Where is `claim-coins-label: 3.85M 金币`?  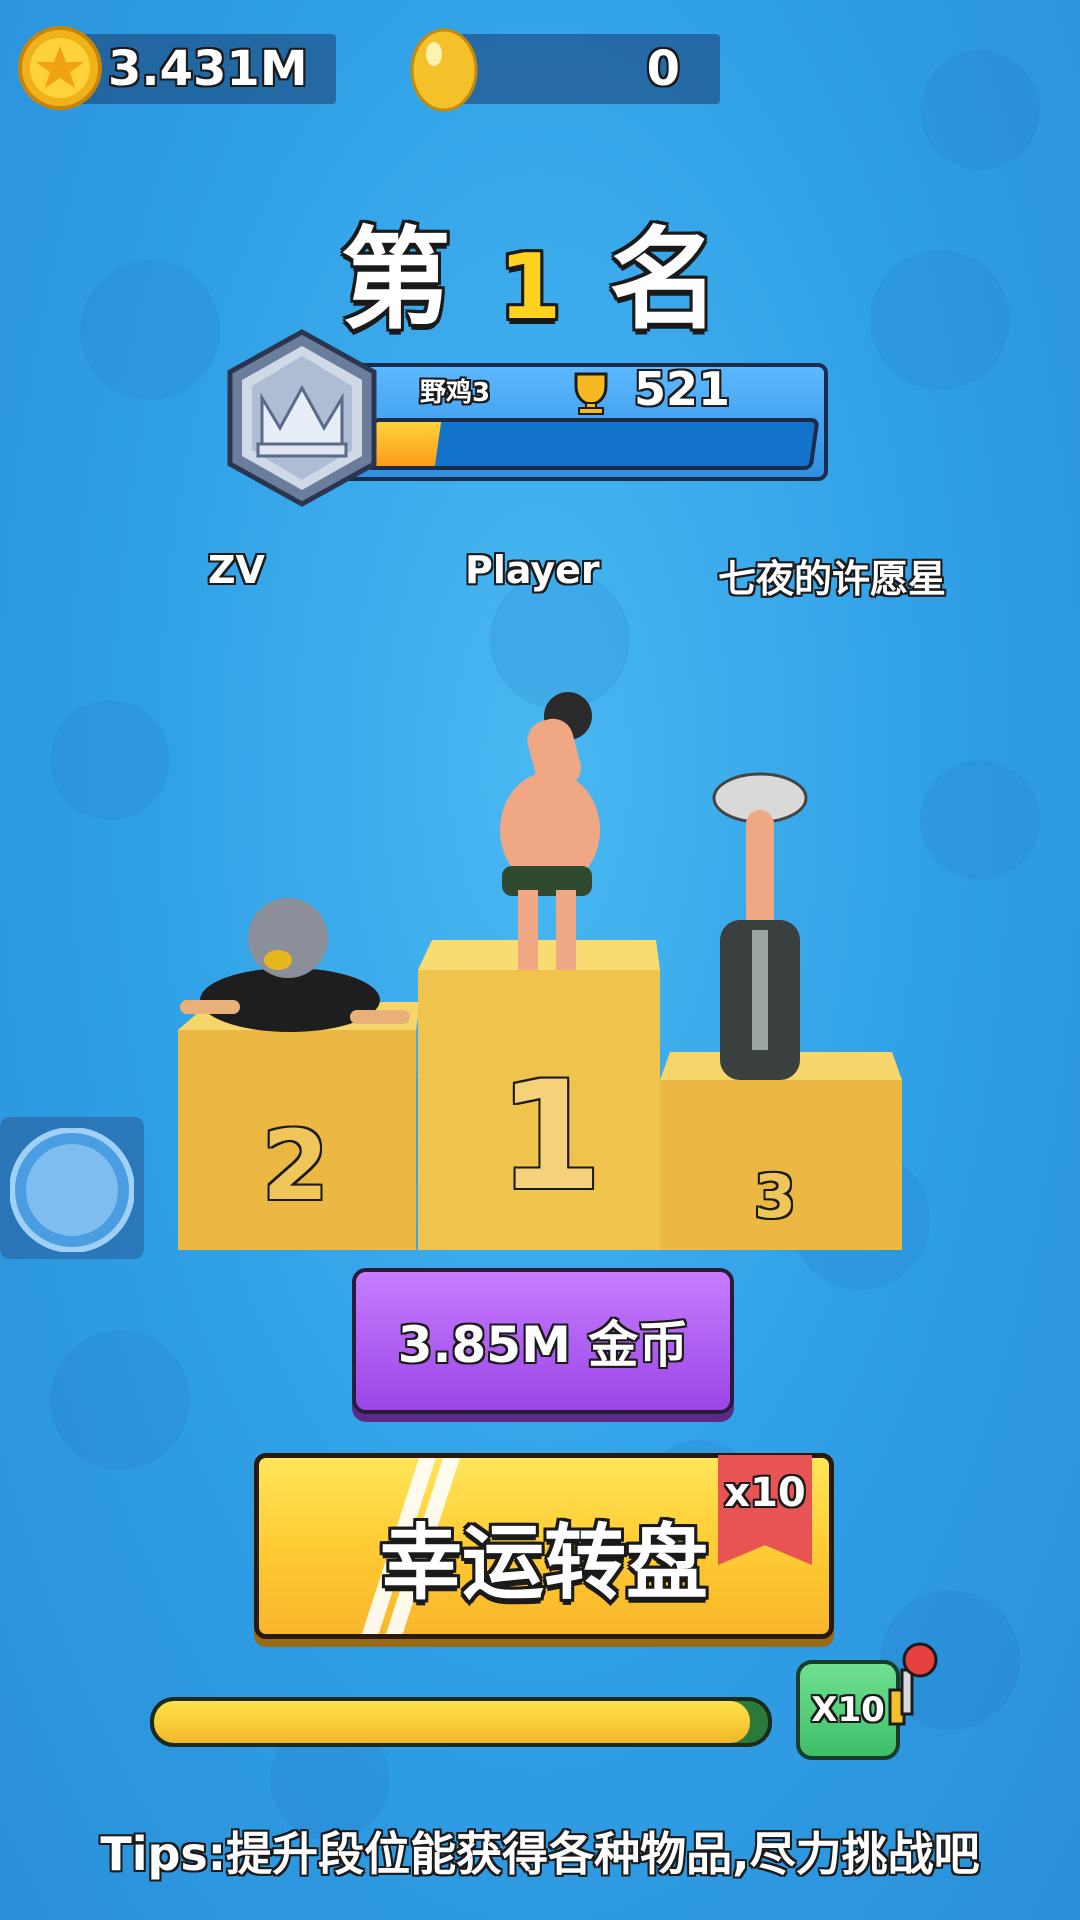
claim-coins-label: 3.85M 金币 is located at coordinates (543, 1345).